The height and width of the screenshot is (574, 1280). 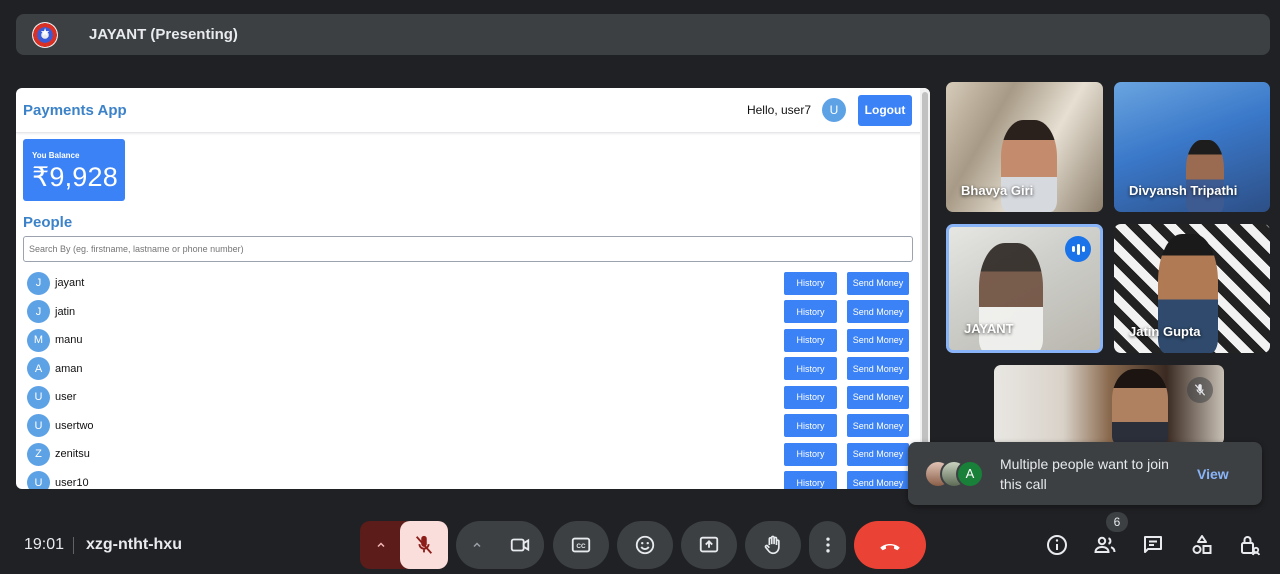 I want to click on end-call-icon, so click(x=890, y=547).